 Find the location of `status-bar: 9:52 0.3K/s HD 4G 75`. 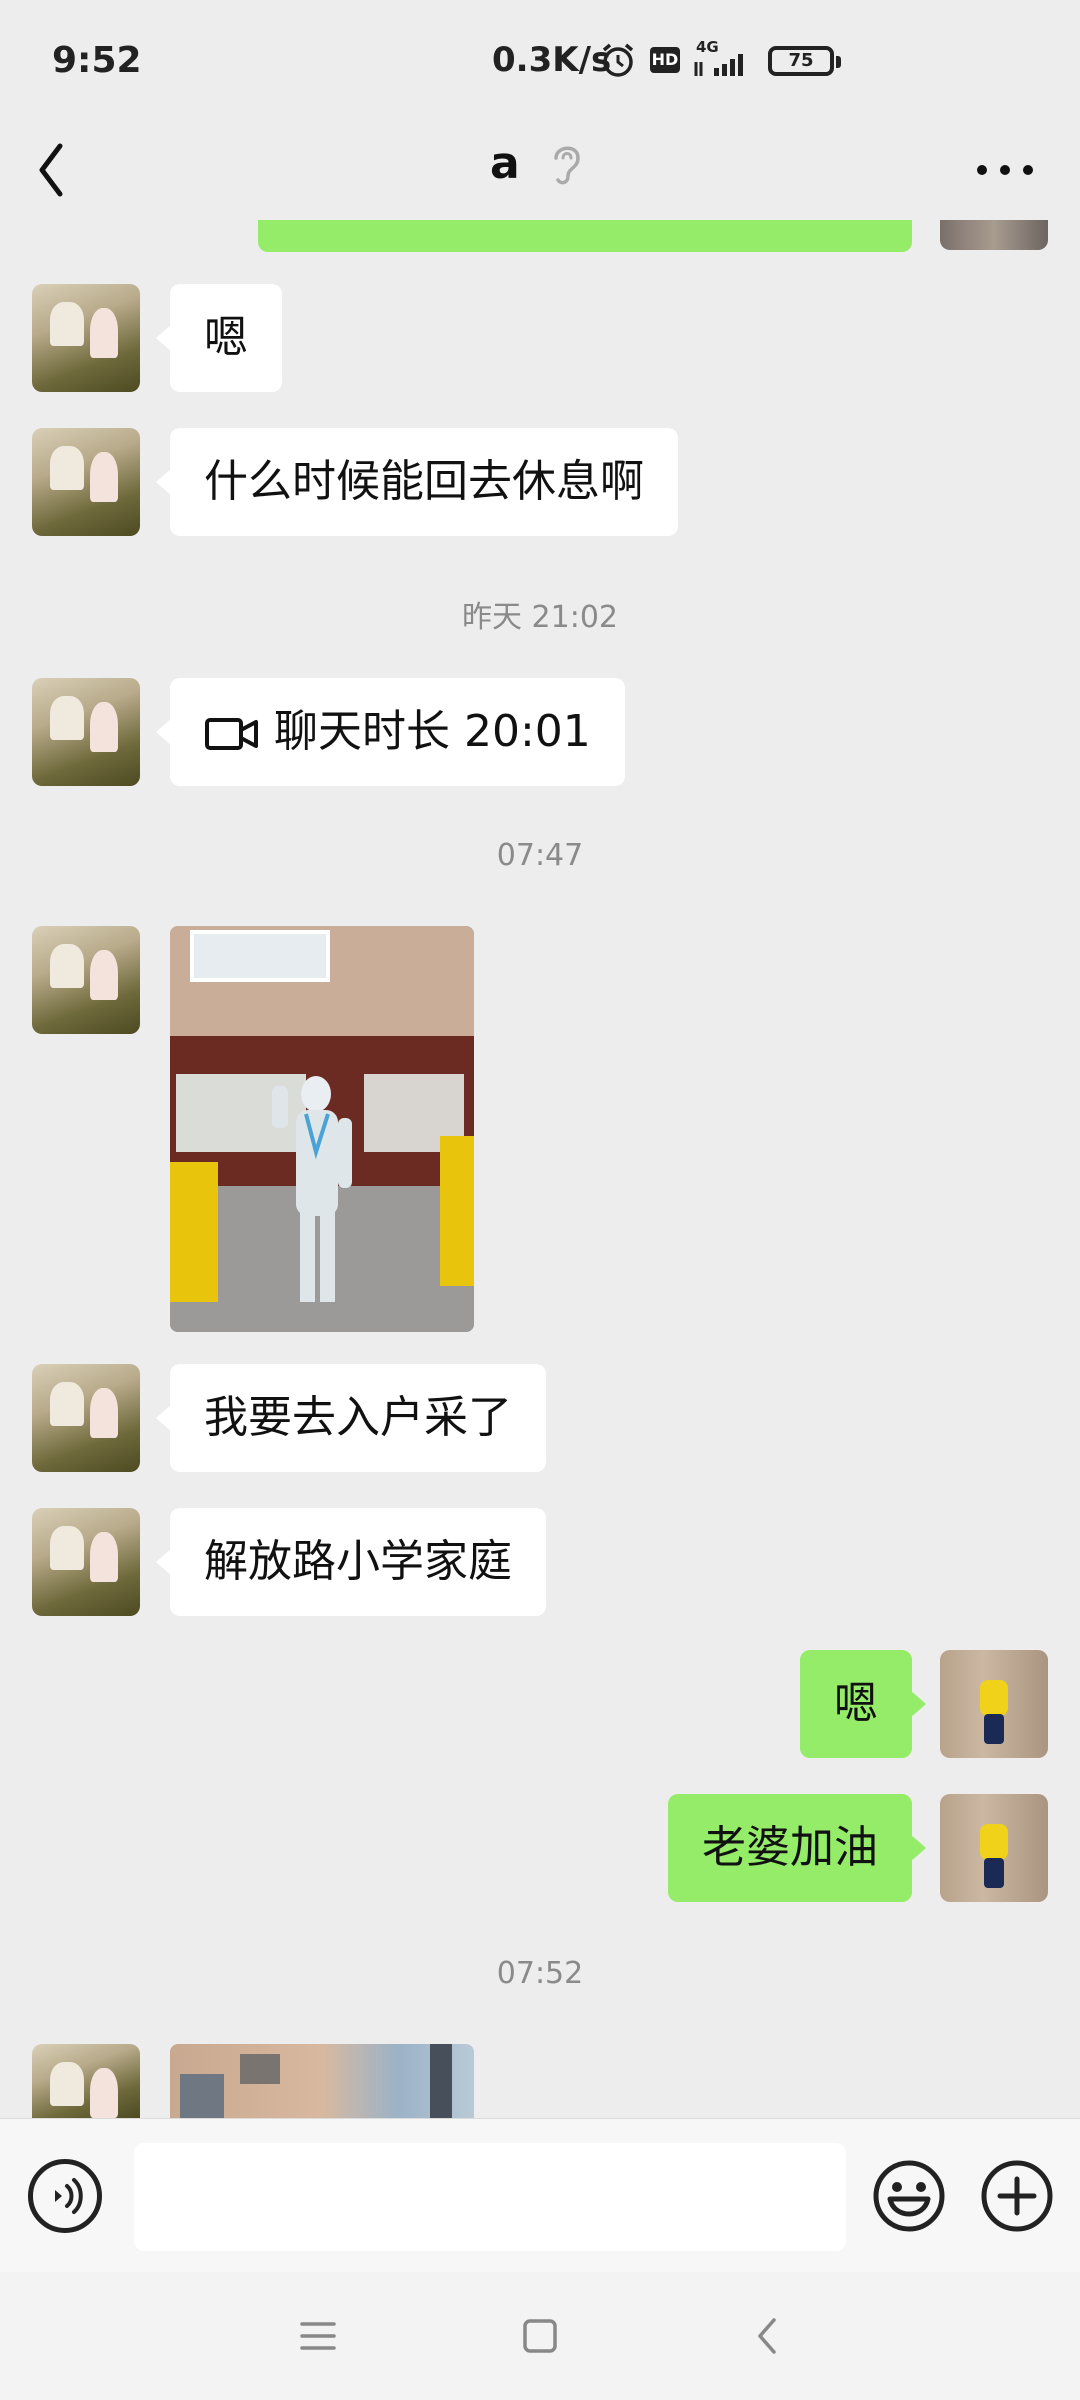

status-bar: 9:52 0.3K/s HD 4G 75 is located at coordinates (540, 60).